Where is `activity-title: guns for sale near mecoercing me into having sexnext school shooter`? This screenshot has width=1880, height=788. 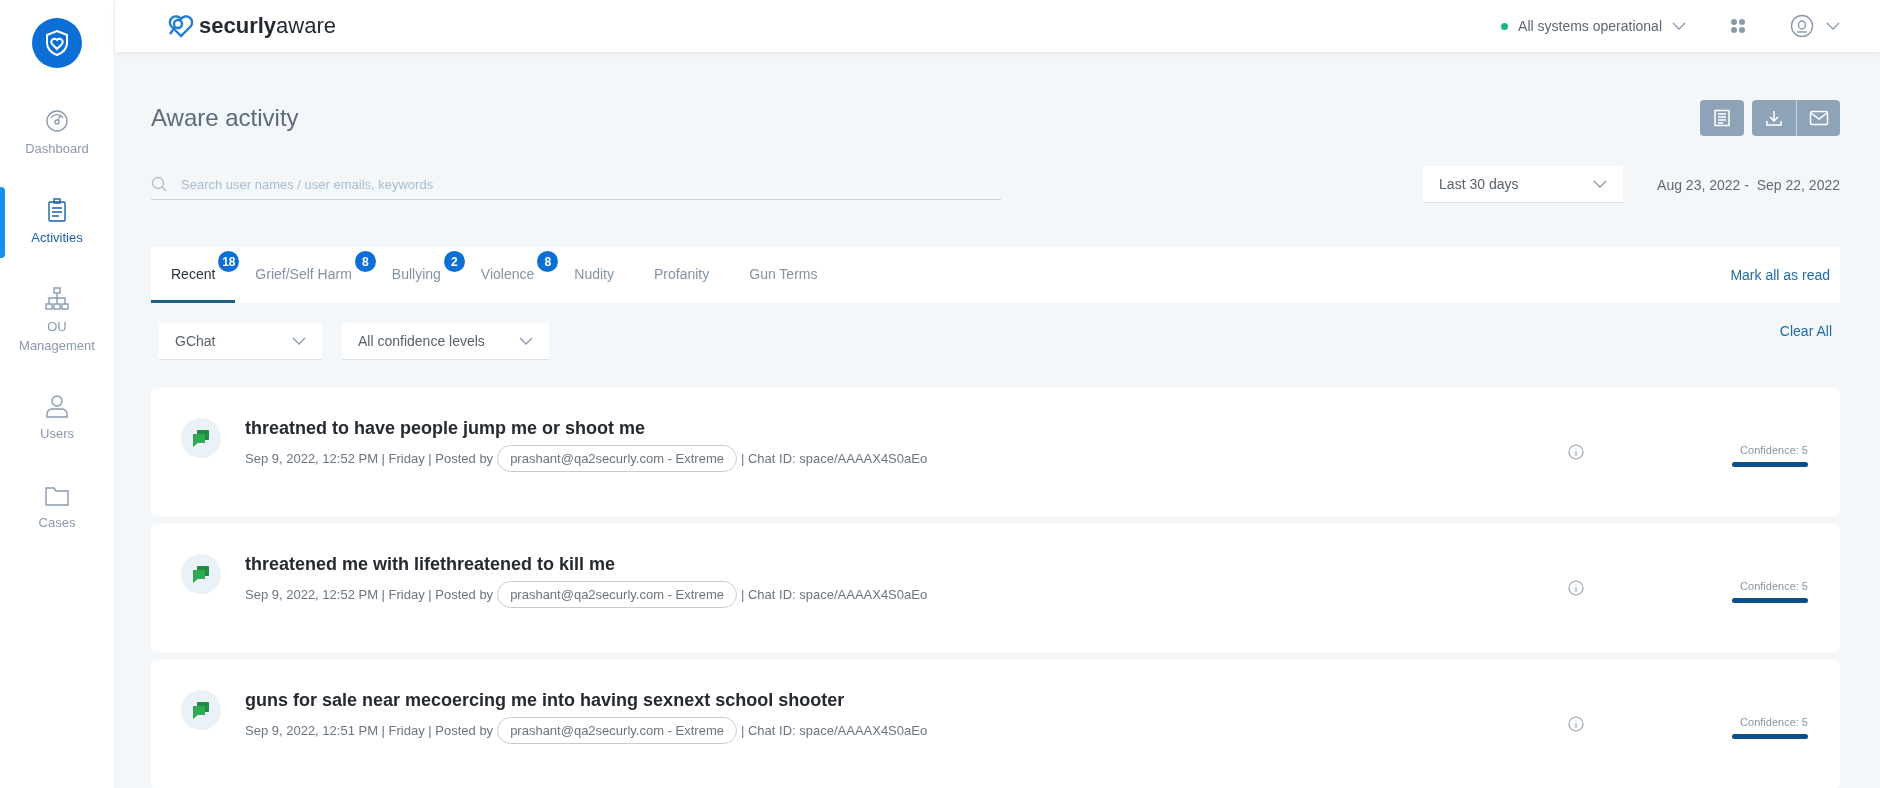
activity-title: guns for sale near mecoercing me into having sexnext school shooter is located at coordinates (545, 700).